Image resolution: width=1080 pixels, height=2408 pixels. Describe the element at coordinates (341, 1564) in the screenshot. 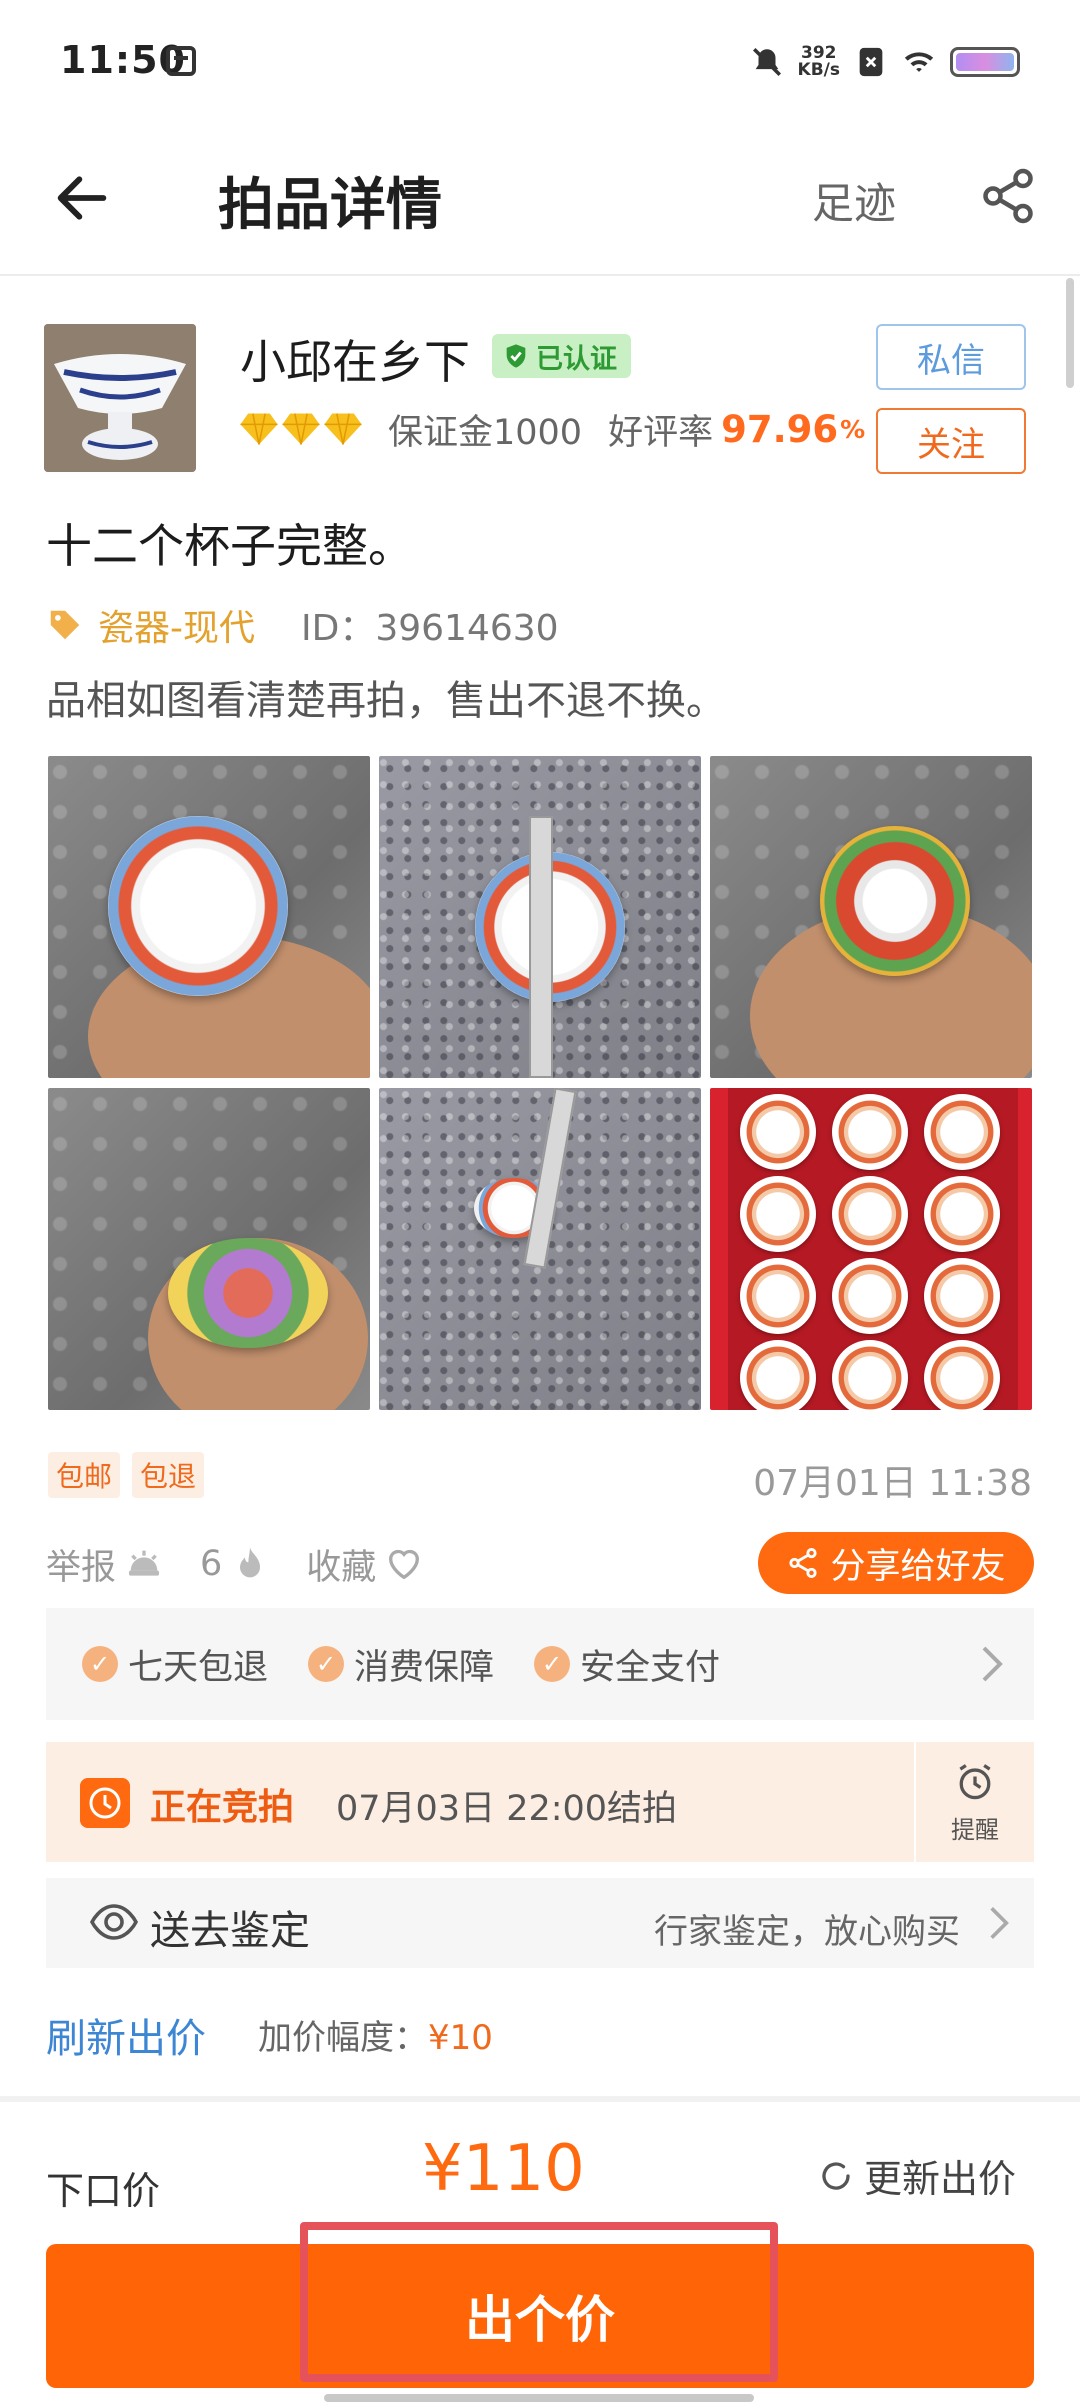

I see `collect-link: 收藏` at that location.